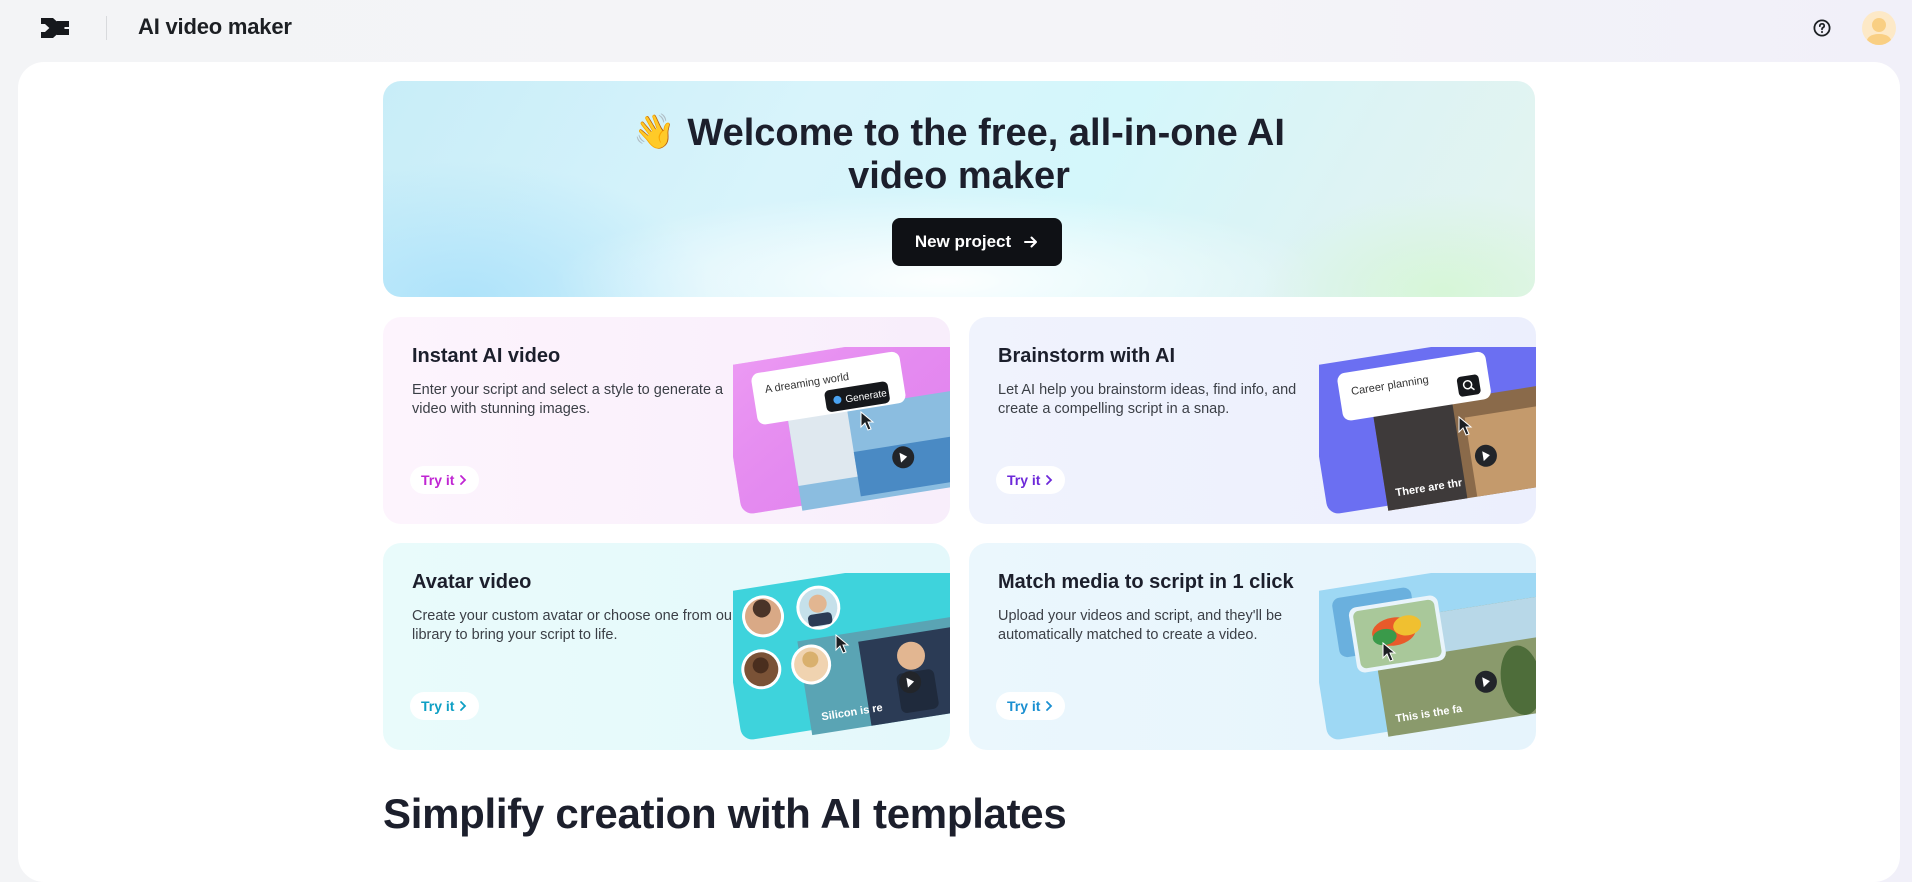 Image resolution: width=1912 pixels, height=882 pixels. I want to click on arrow-right-icon, so click(1031, 242).